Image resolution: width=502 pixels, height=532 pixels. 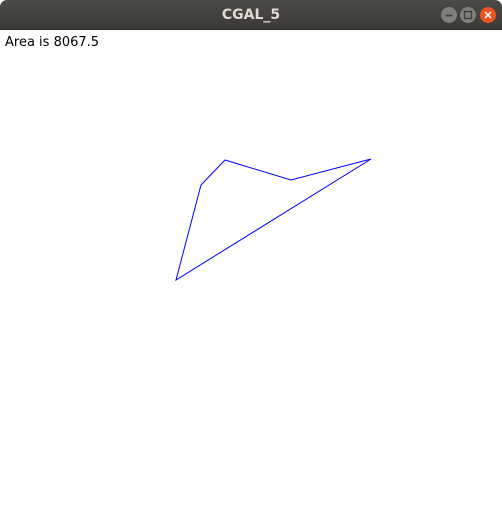 I want to click on close-button, so click(x=488, y=15).